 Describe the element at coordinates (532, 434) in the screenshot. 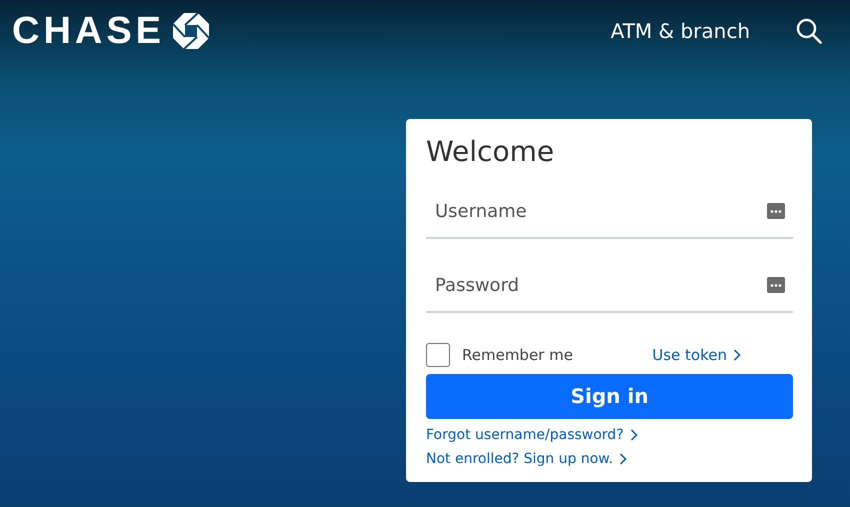

I see `account-link: Forgot username/password?` at that location.